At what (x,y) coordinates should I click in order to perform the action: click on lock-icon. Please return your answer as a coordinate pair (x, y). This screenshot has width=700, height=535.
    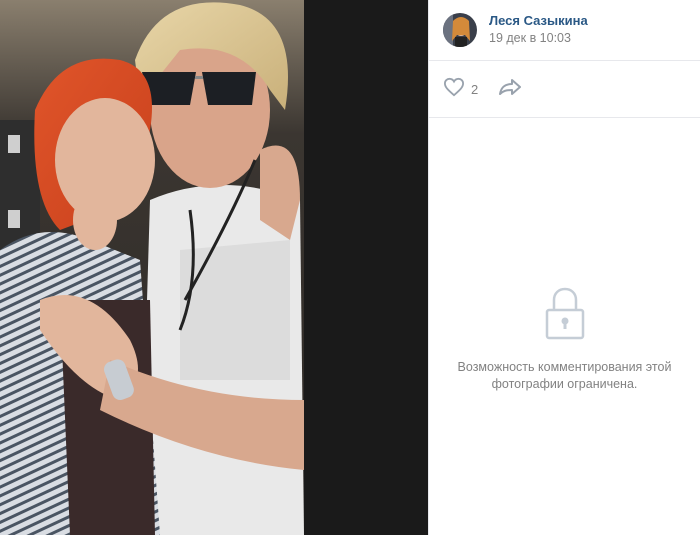
    Looking at the image, I should click on (565, 315).